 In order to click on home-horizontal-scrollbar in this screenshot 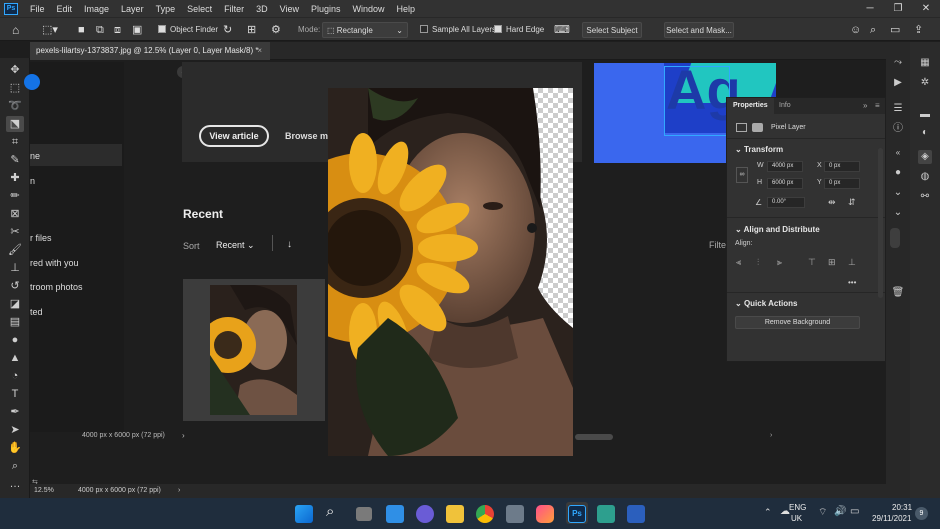, I will do `click(594, 437)`.